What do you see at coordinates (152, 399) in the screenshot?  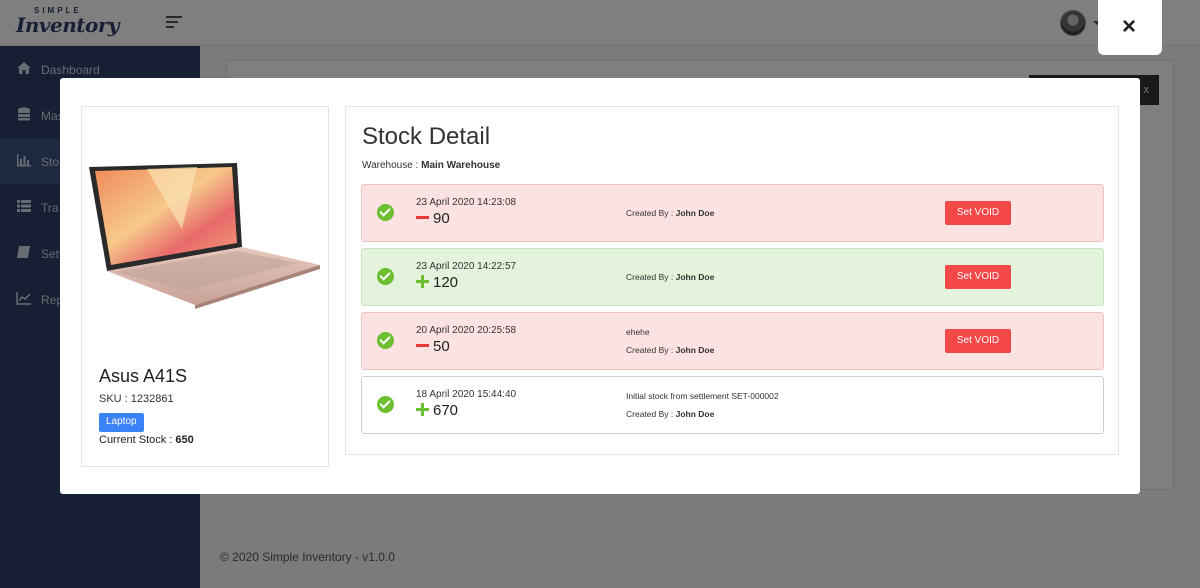 I see `sku-value: 1232861` at bounding box center [152, 399].